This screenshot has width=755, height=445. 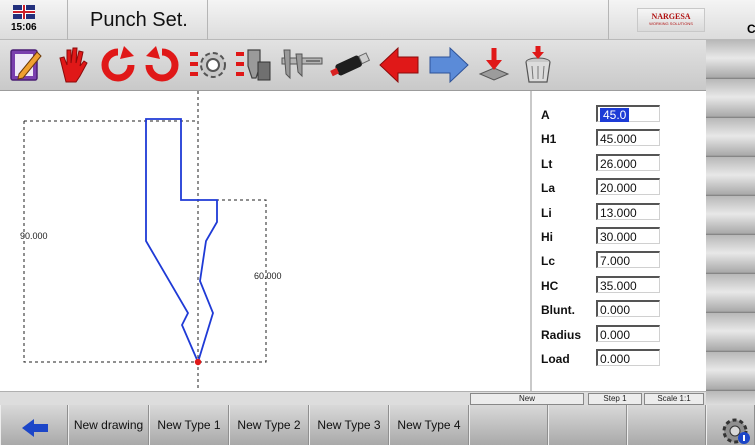 I want to click on param-value: 35.000, so click(x=618, y=285).